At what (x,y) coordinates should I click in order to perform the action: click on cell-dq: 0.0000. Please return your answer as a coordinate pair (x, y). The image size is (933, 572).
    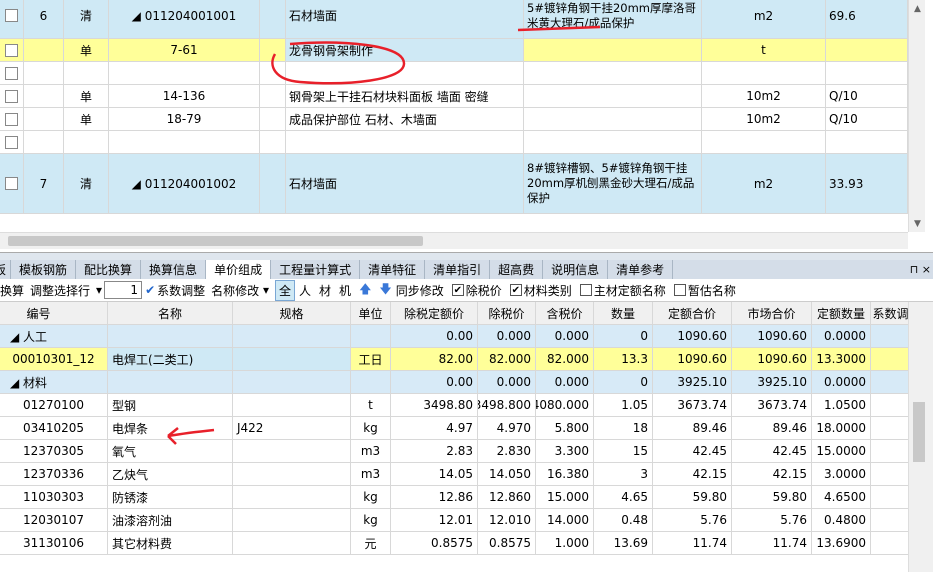
    Looking at the image, I should click on (841, 336).